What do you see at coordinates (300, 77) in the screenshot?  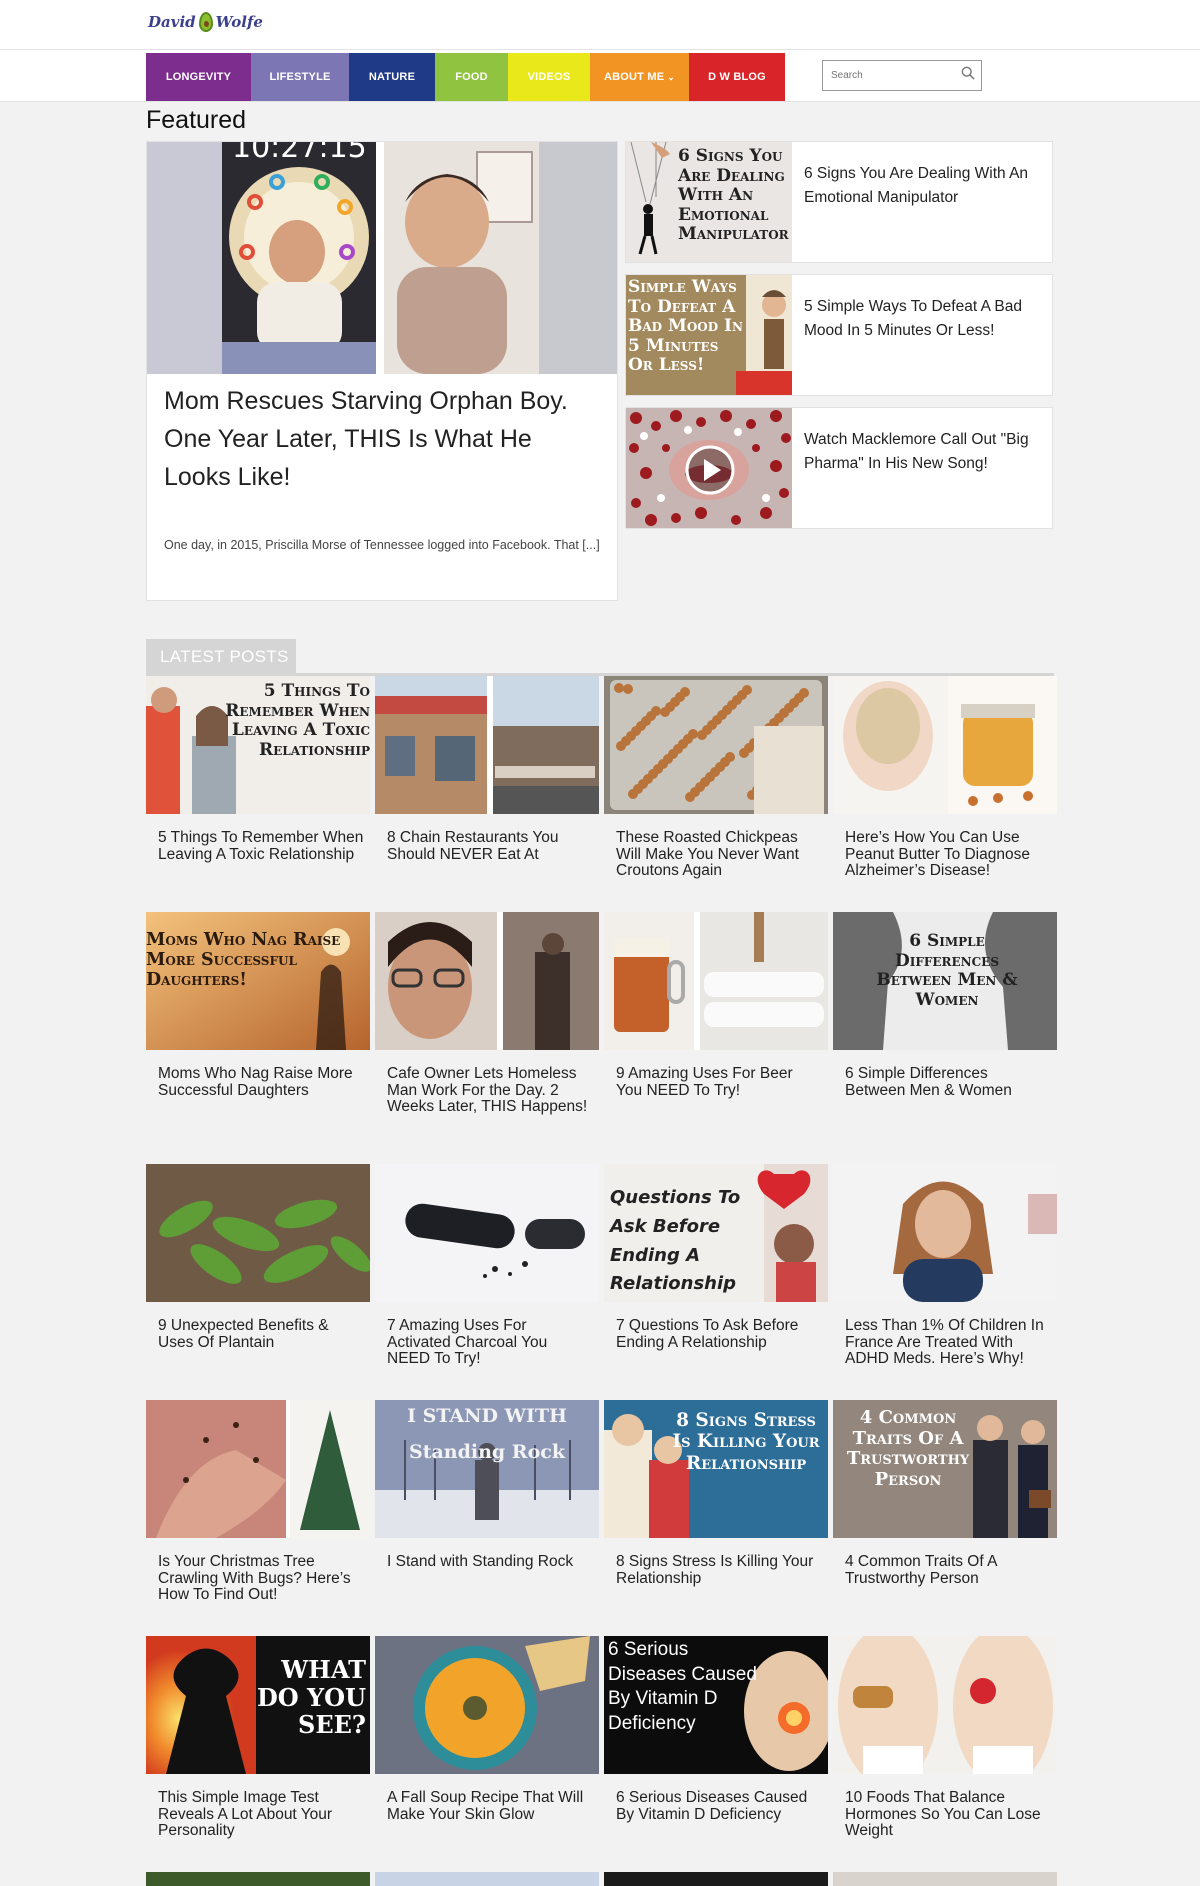 I see `nav-item-lifestyle: LIFESTYLE` at bounding box center [300, 77].